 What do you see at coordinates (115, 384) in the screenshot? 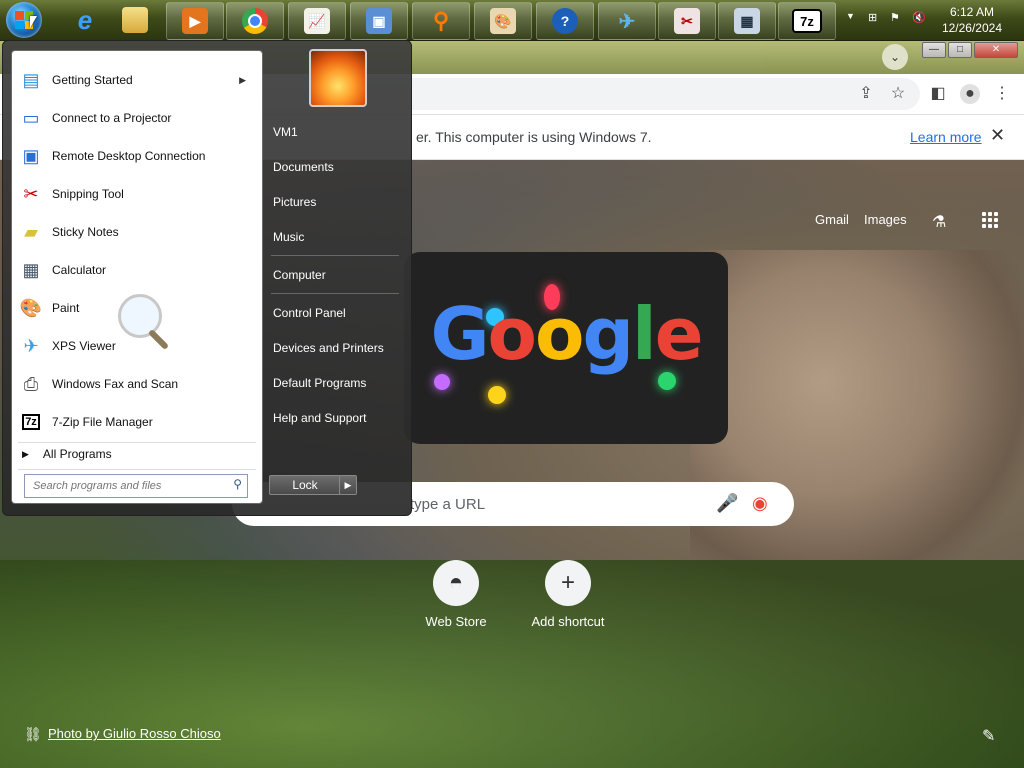
I see `program-label: Windows Fax and Scan` at bounding box center [115, 384].